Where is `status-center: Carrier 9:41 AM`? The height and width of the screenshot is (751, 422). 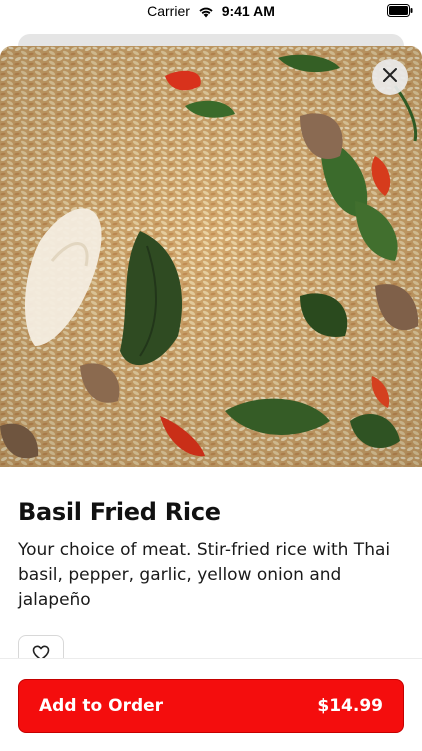 status-center: Carrier 9:41 AM is located at coordinates (211, 12).